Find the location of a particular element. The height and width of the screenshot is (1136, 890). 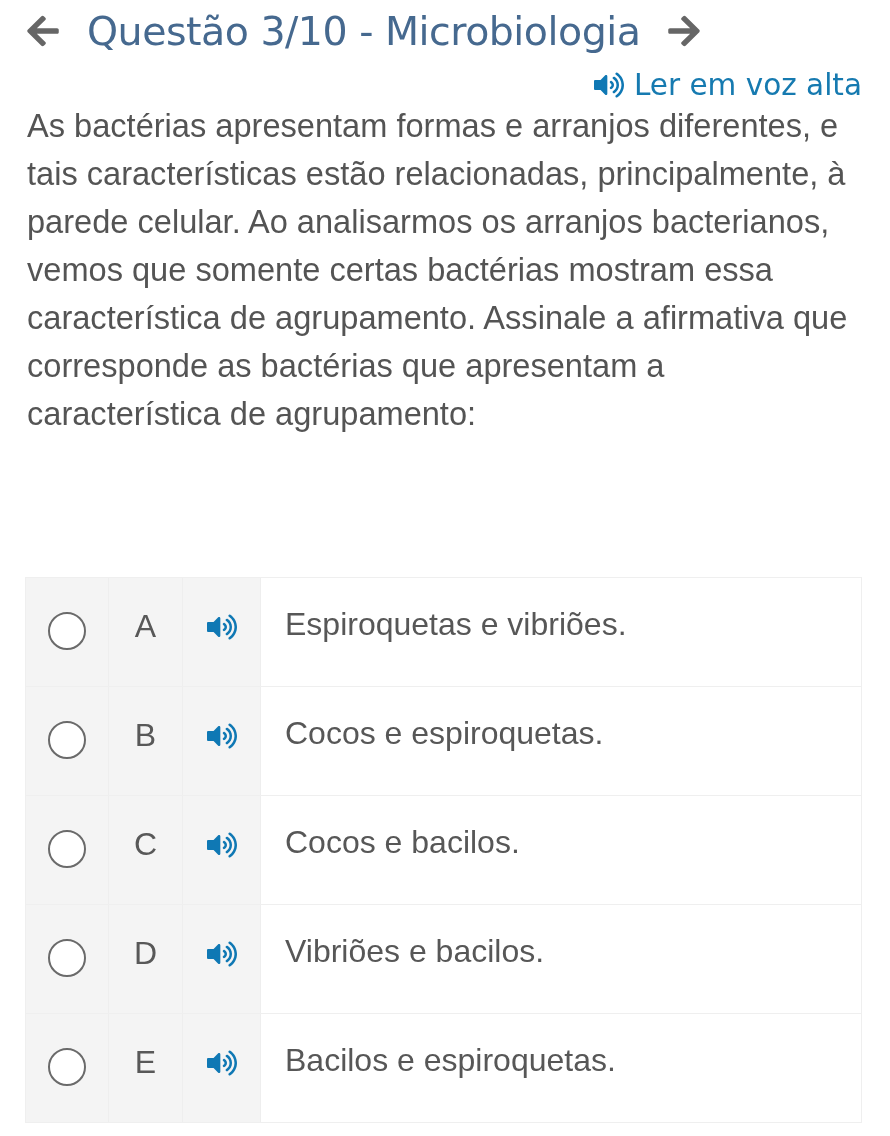

question-title: Questão 3/10 - Microbiologia is located at coordinates (364, 31).